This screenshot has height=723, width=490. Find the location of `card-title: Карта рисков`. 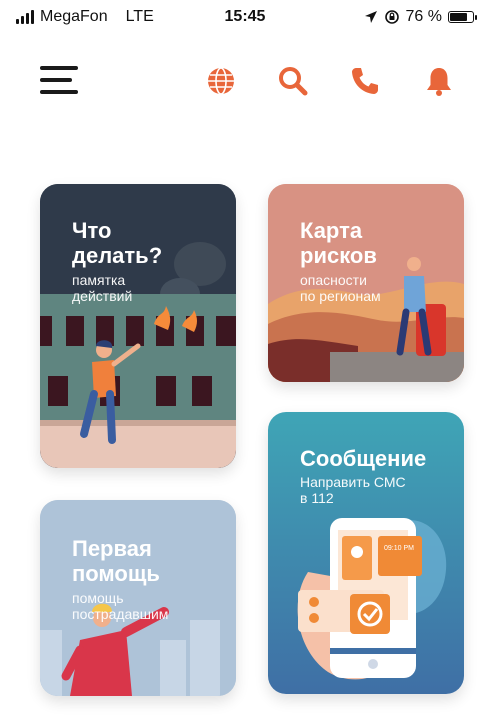

card-title: Карта рисков is located at coordinates (338, 243).